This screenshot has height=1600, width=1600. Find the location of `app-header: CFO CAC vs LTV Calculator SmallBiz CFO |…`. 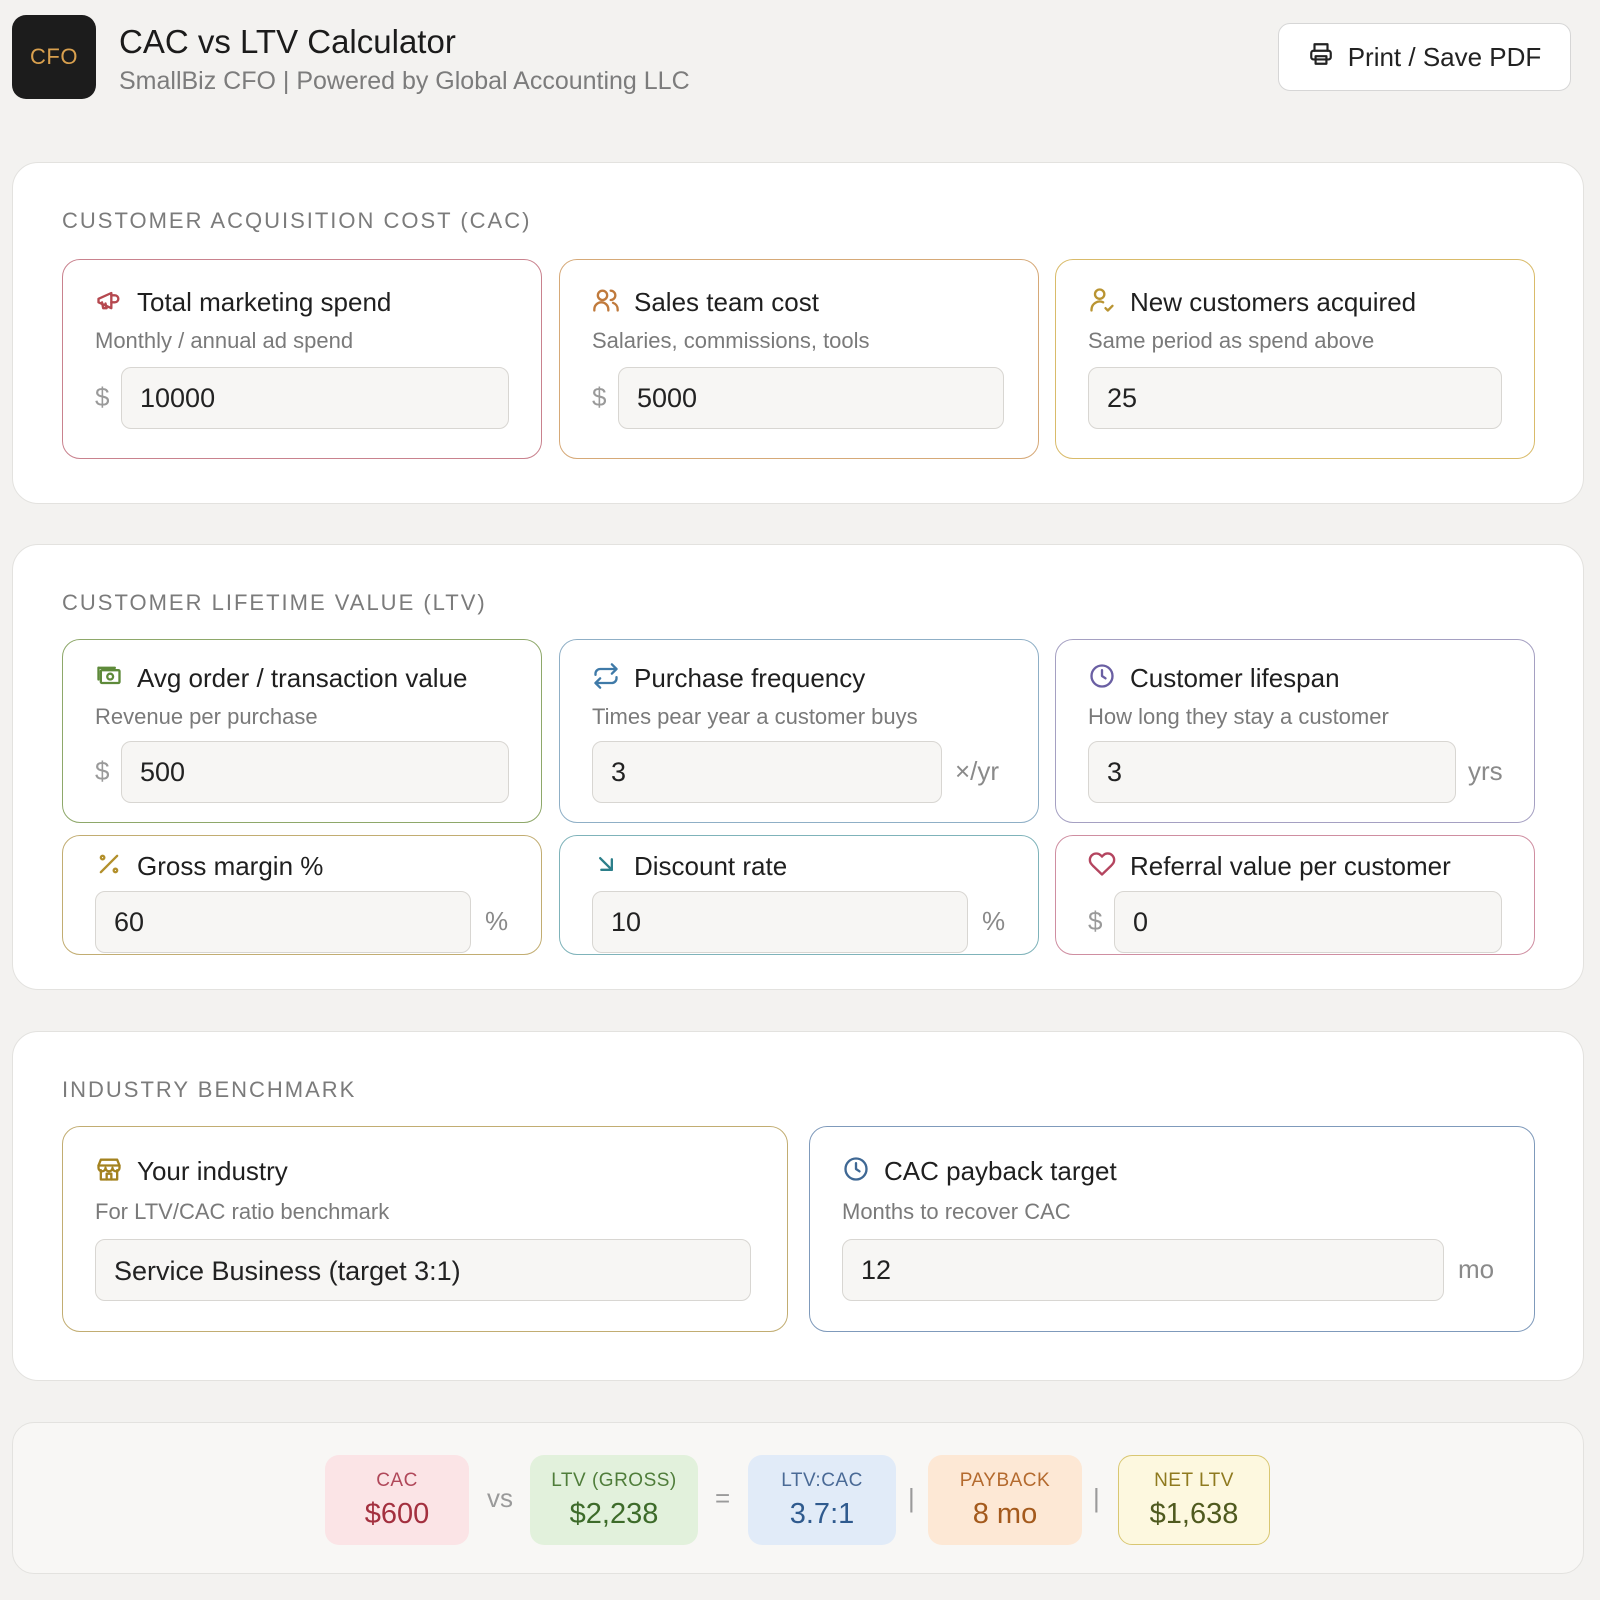

app-header: CFO CAC vs LTV Calculator SmallBiz CFO |… is located at coordinates (800, 57).